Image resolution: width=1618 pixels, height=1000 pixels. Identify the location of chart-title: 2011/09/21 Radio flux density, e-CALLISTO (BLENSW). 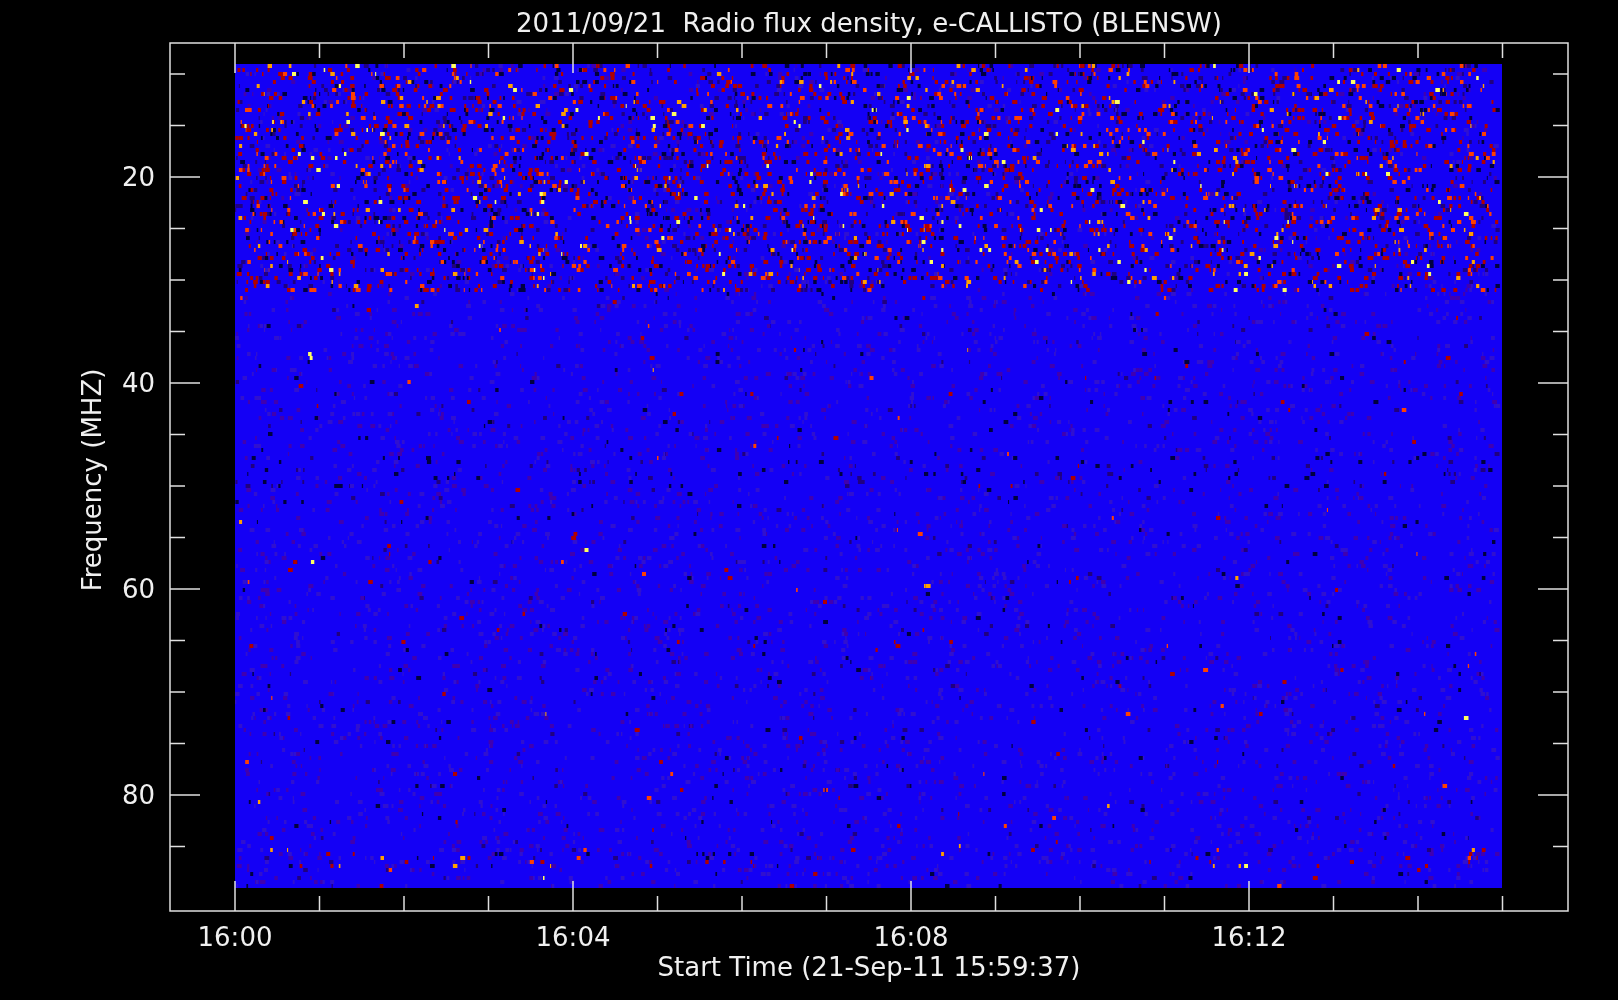
(869, 23).